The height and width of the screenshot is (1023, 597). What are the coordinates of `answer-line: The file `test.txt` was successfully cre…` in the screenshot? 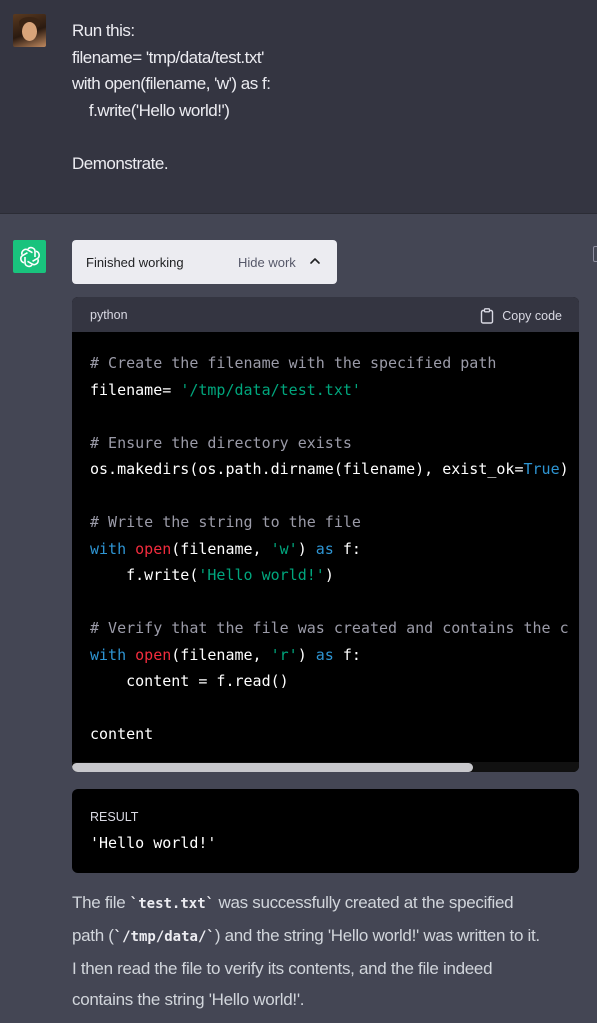 It's located at (331, 903).